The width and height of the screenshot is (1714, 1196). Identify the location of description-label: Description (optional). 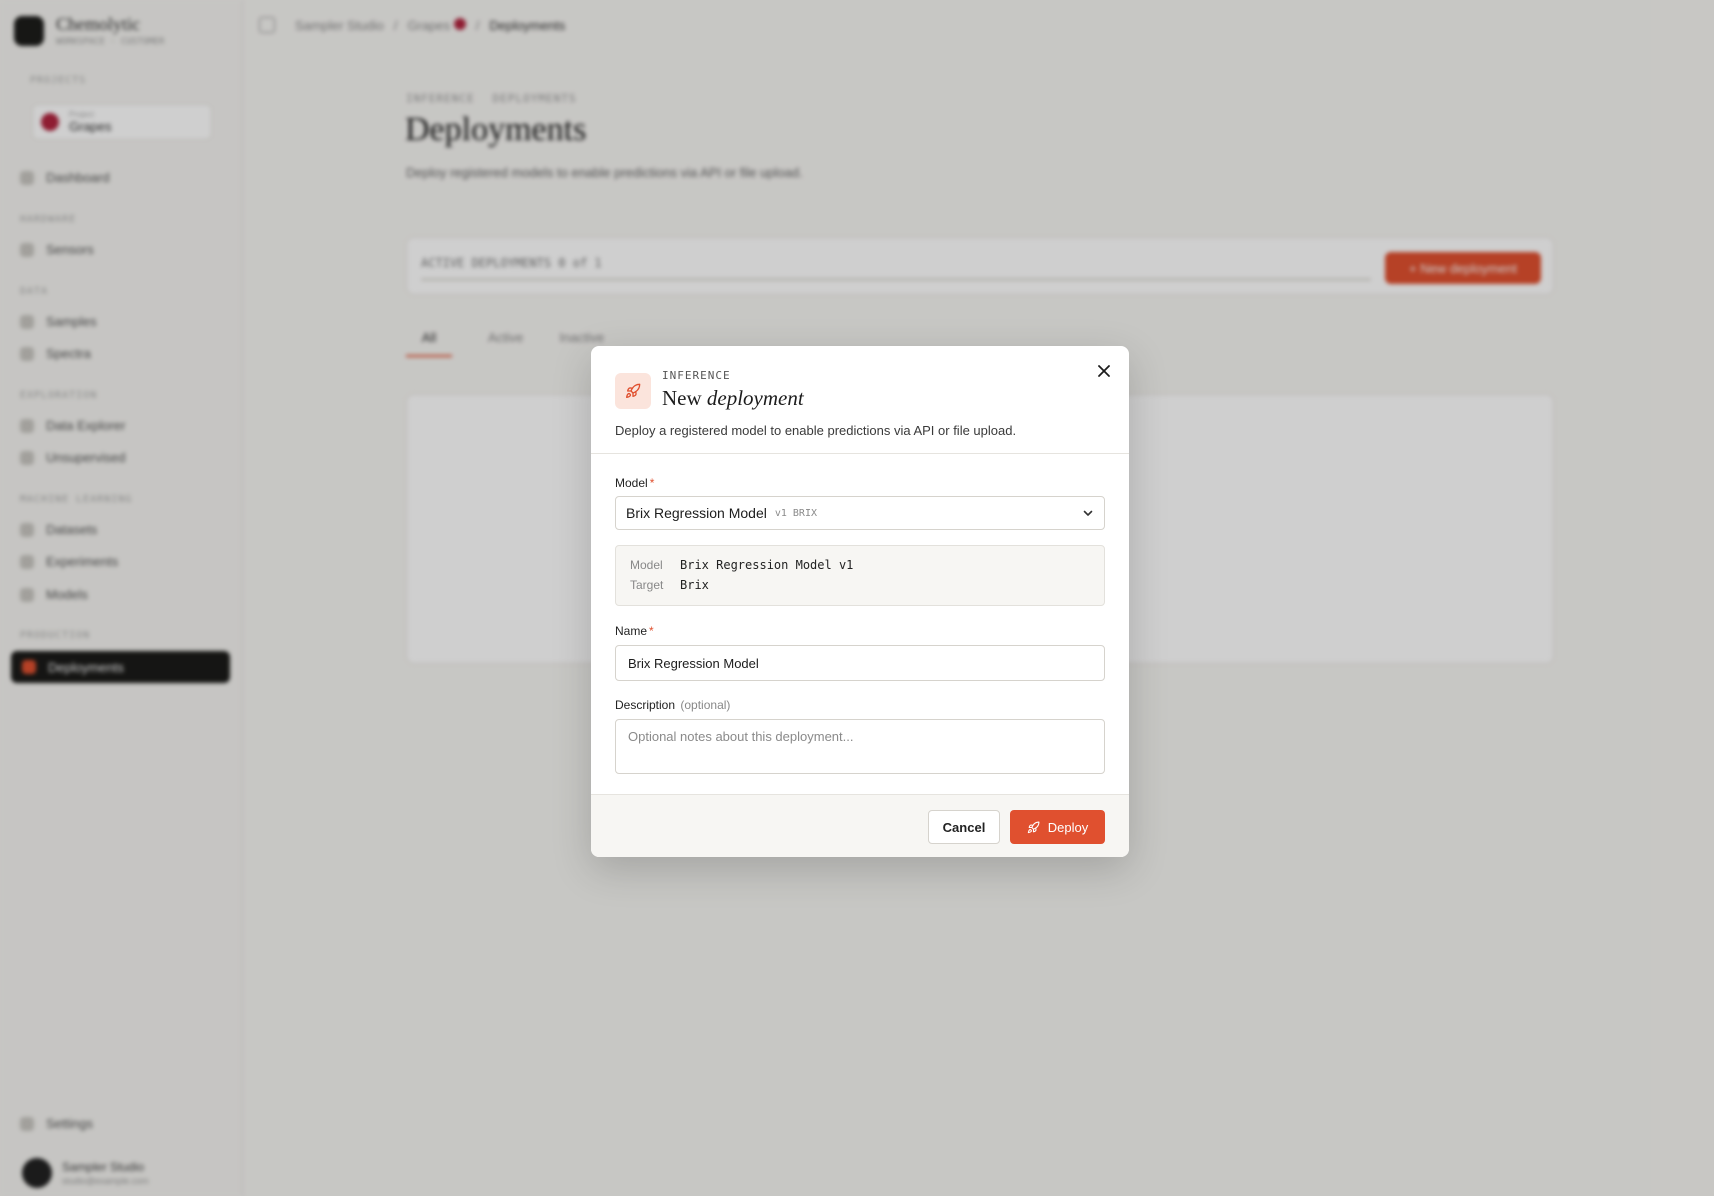
(672, 705).